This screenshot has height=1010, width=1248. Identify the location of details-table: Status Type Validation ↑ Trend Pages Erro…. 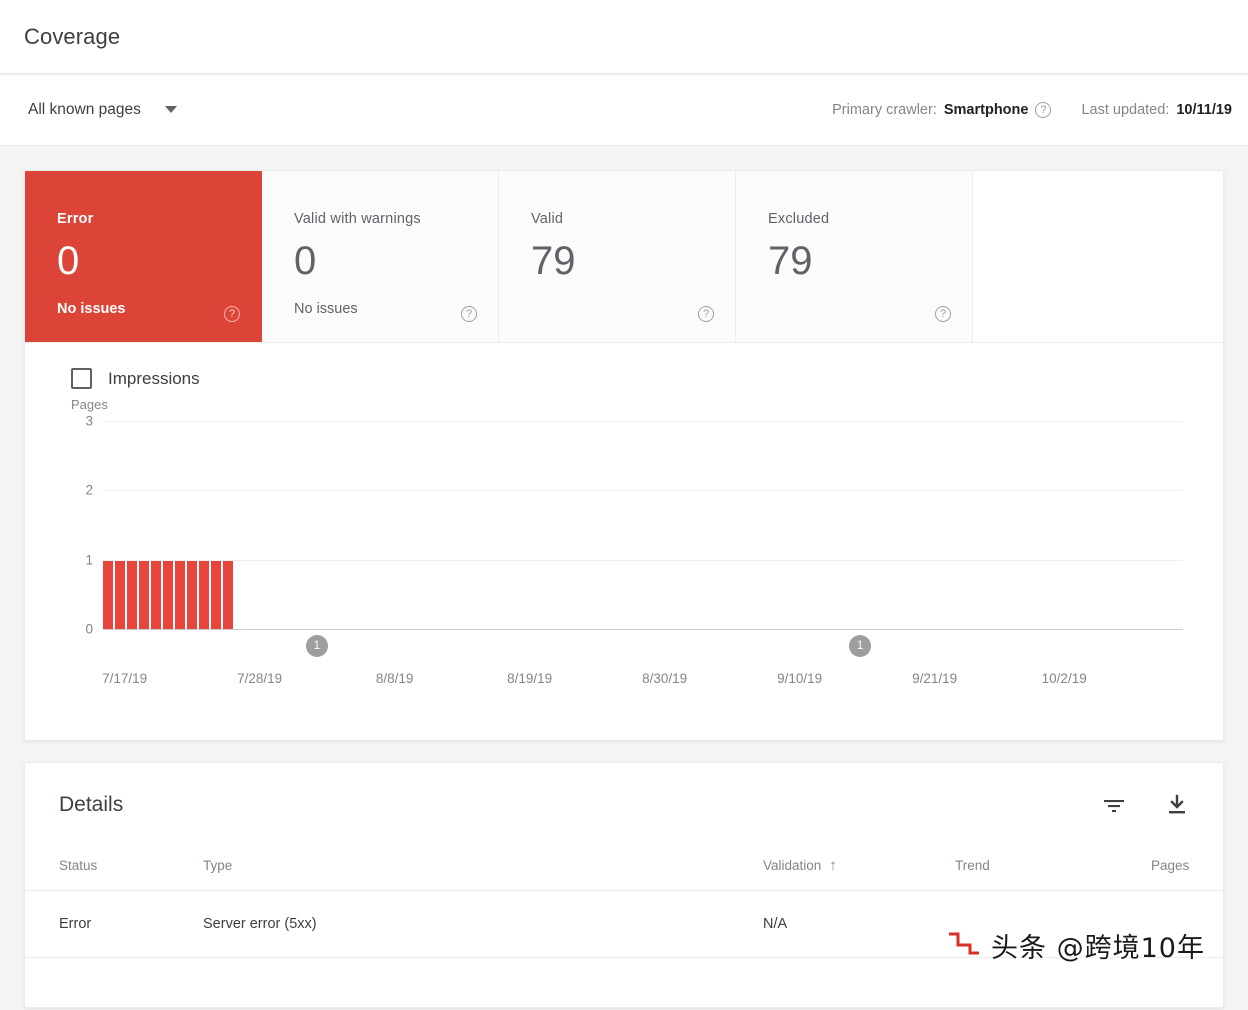
(624, 901).